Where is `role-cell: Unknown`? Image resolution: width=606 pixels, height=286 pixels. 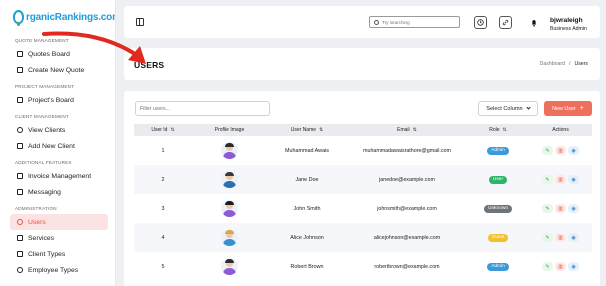
role-cell: Unknown is located at coordinates (498, 208).